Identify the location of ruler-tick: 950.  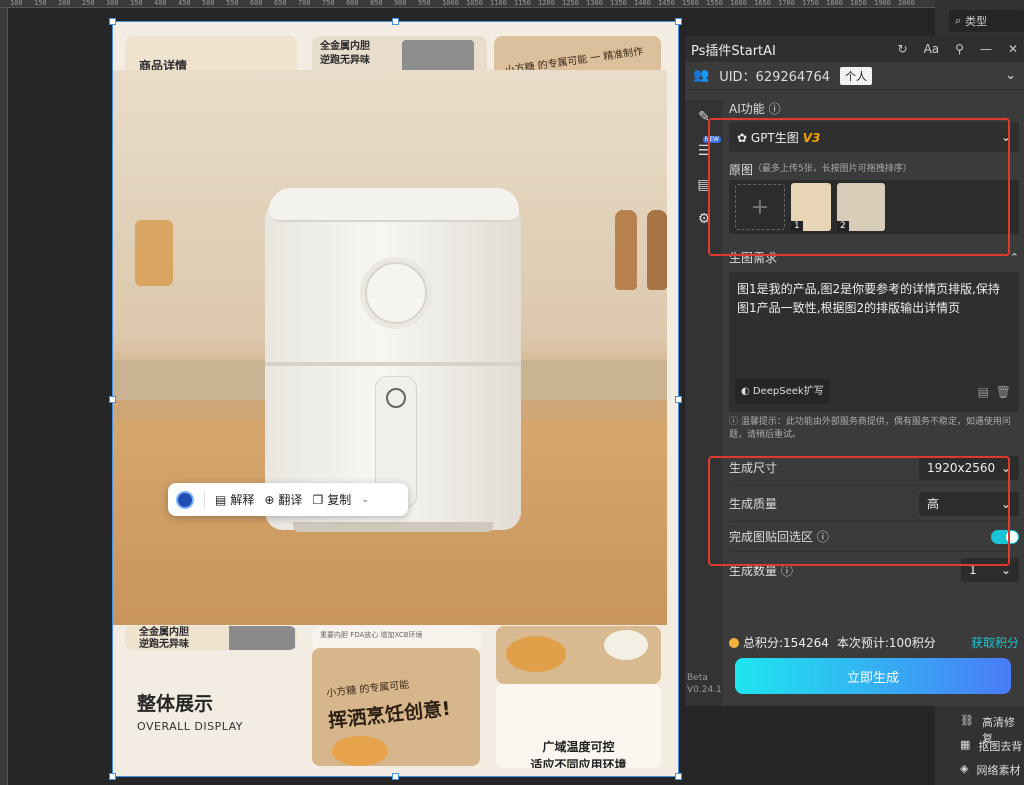
(424, 3).